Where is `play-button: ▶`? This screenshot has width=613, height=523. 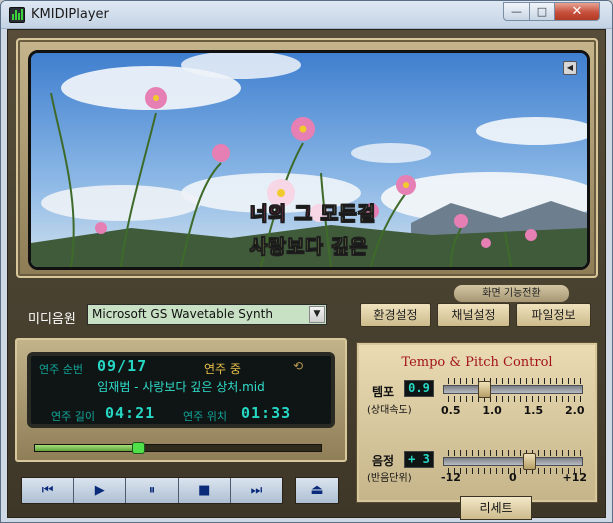
play-button: ▶ is located at coordinates (100, 490).